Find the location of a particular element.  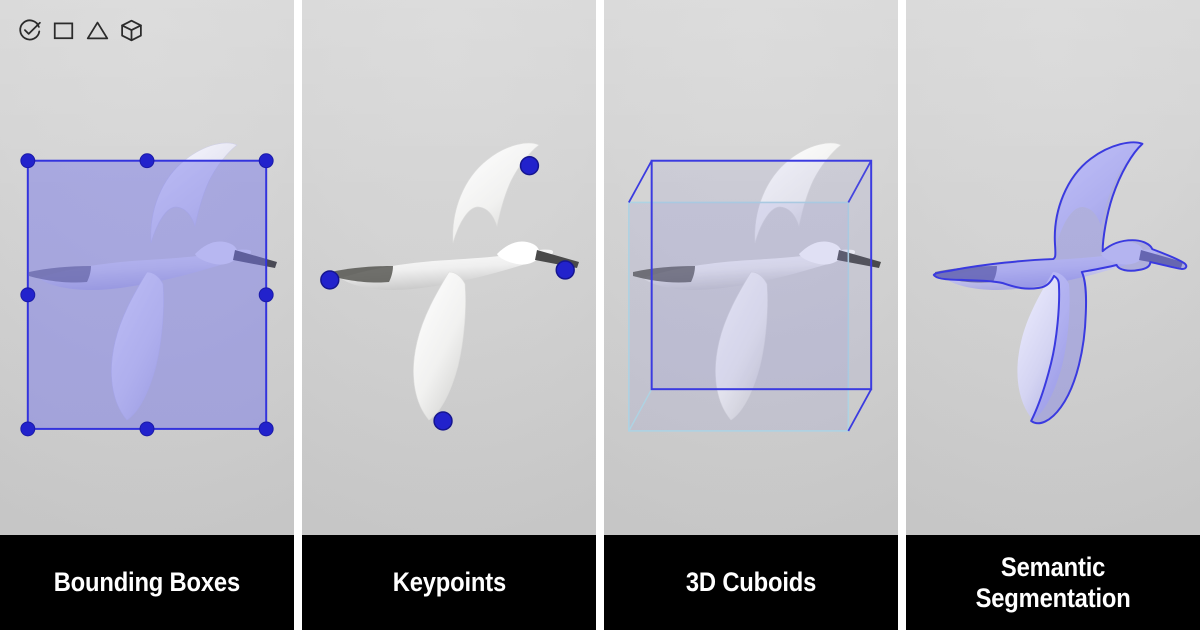

triangle-icon is located at coordinates (97, 30).